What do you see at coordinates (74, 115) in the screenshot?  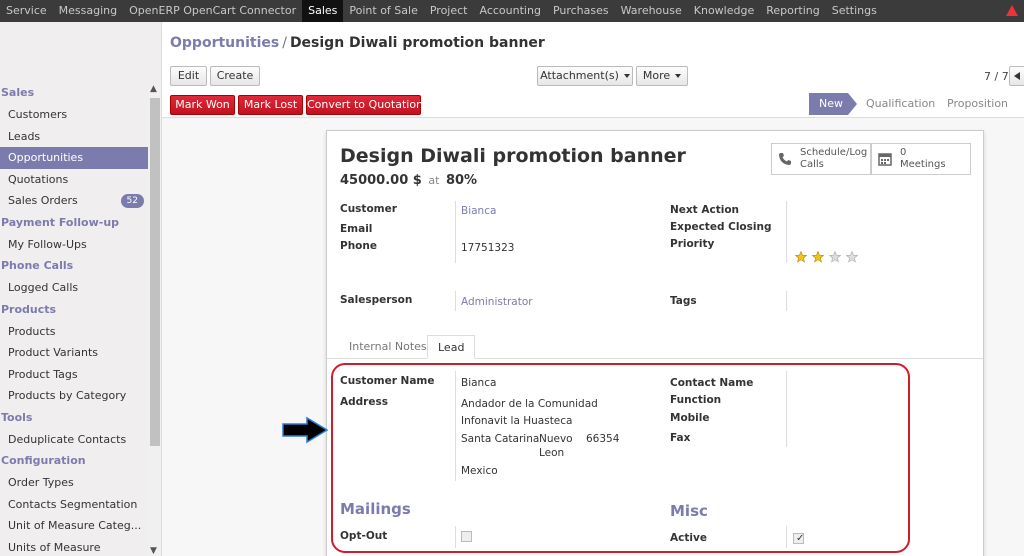 I see `sidebar-item-customers: Customers` at bounding box center [74, 115].